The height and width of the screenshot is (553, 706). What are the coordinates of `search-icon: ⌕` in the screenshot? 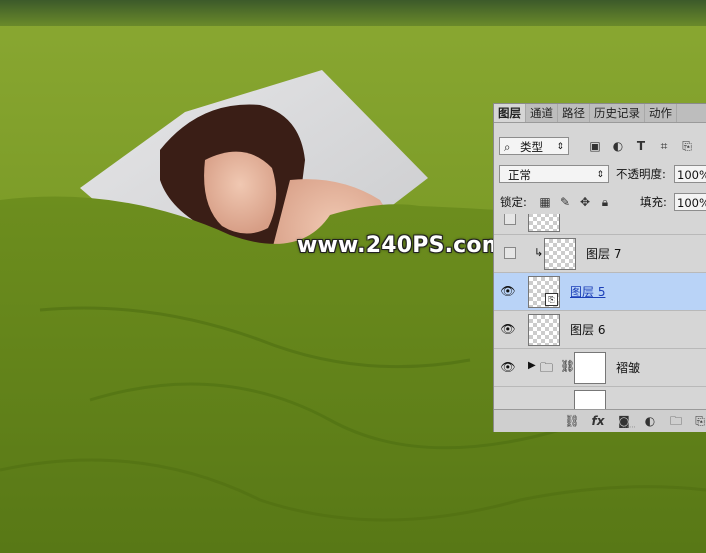 It's located at (507, 147).